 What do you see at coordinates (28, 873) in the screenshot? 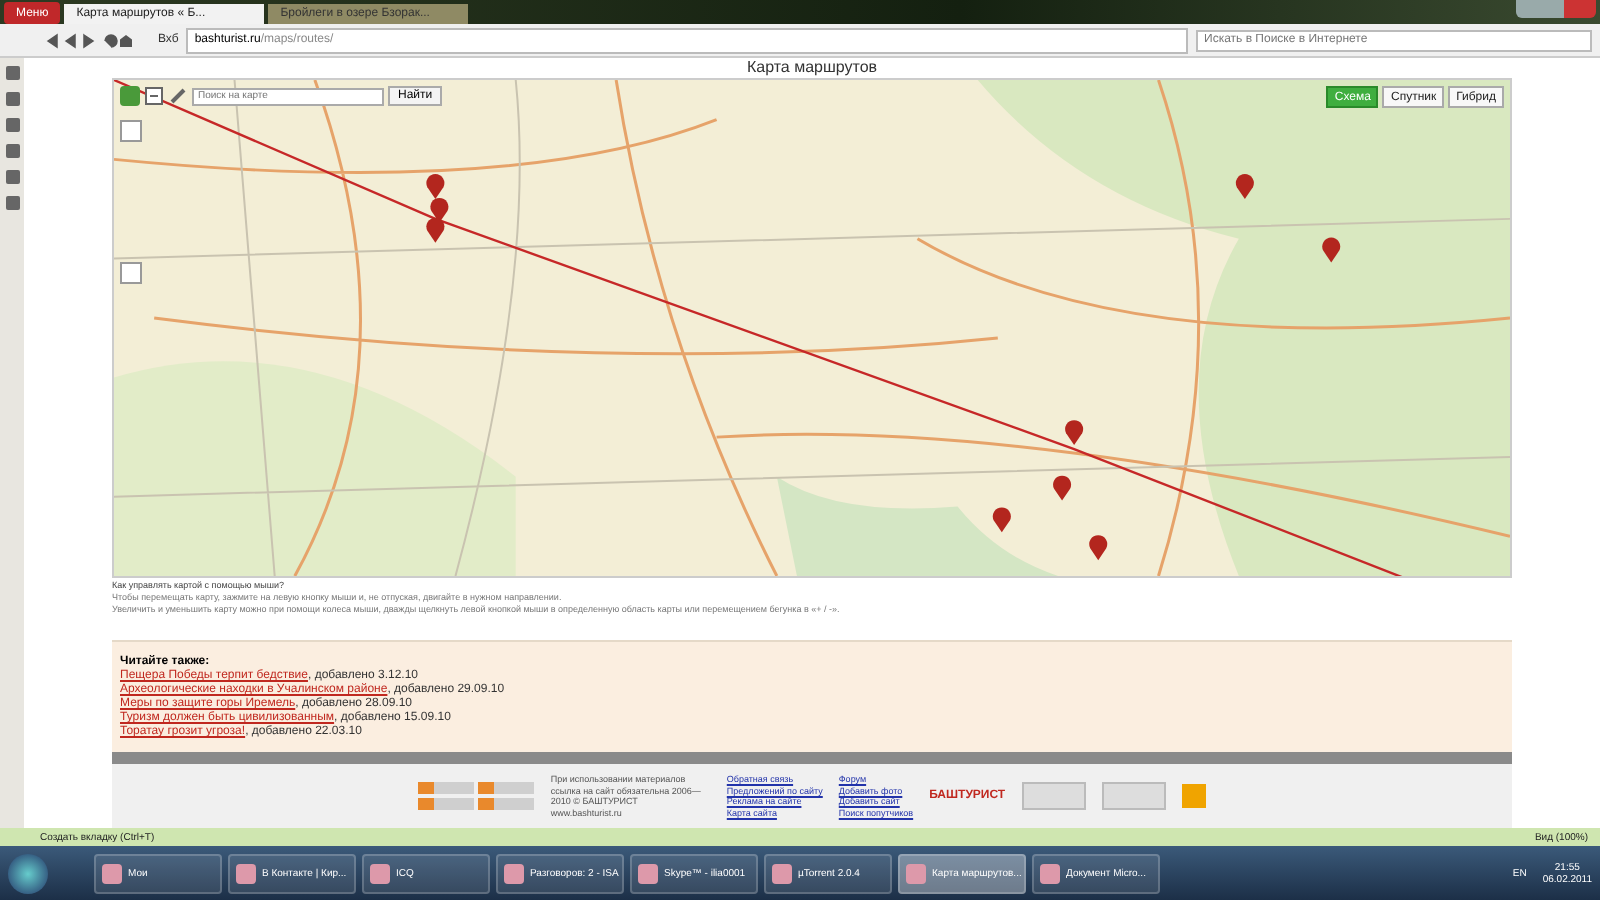
I see `start-button` at bounding box center [28, 873].